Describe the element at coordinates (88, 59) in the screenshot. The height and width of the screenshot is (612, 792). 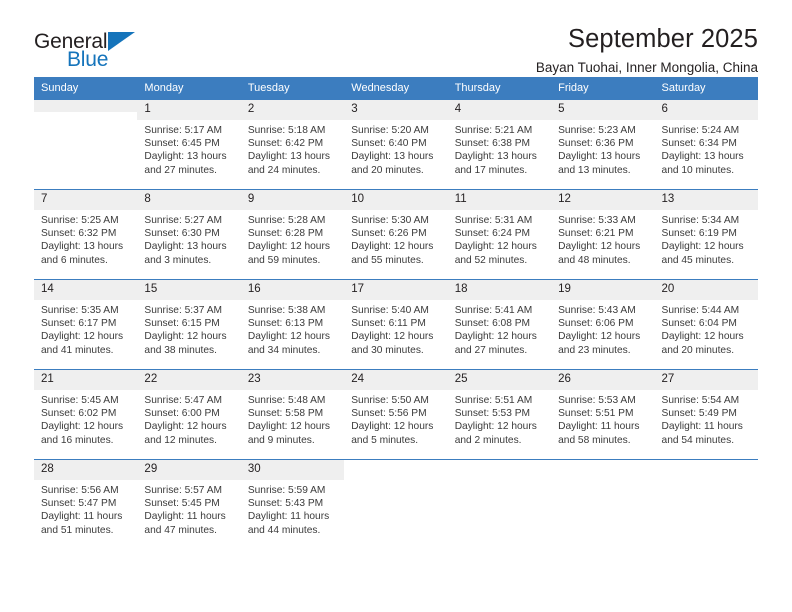
I see `logo-text-blue: Blue` at that location.